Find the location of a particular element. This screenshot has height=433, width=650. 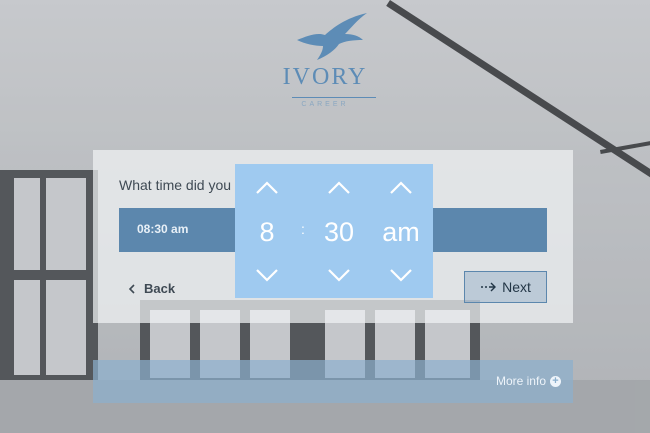

more-info-link: More info + is located at coordinates (528, 381).